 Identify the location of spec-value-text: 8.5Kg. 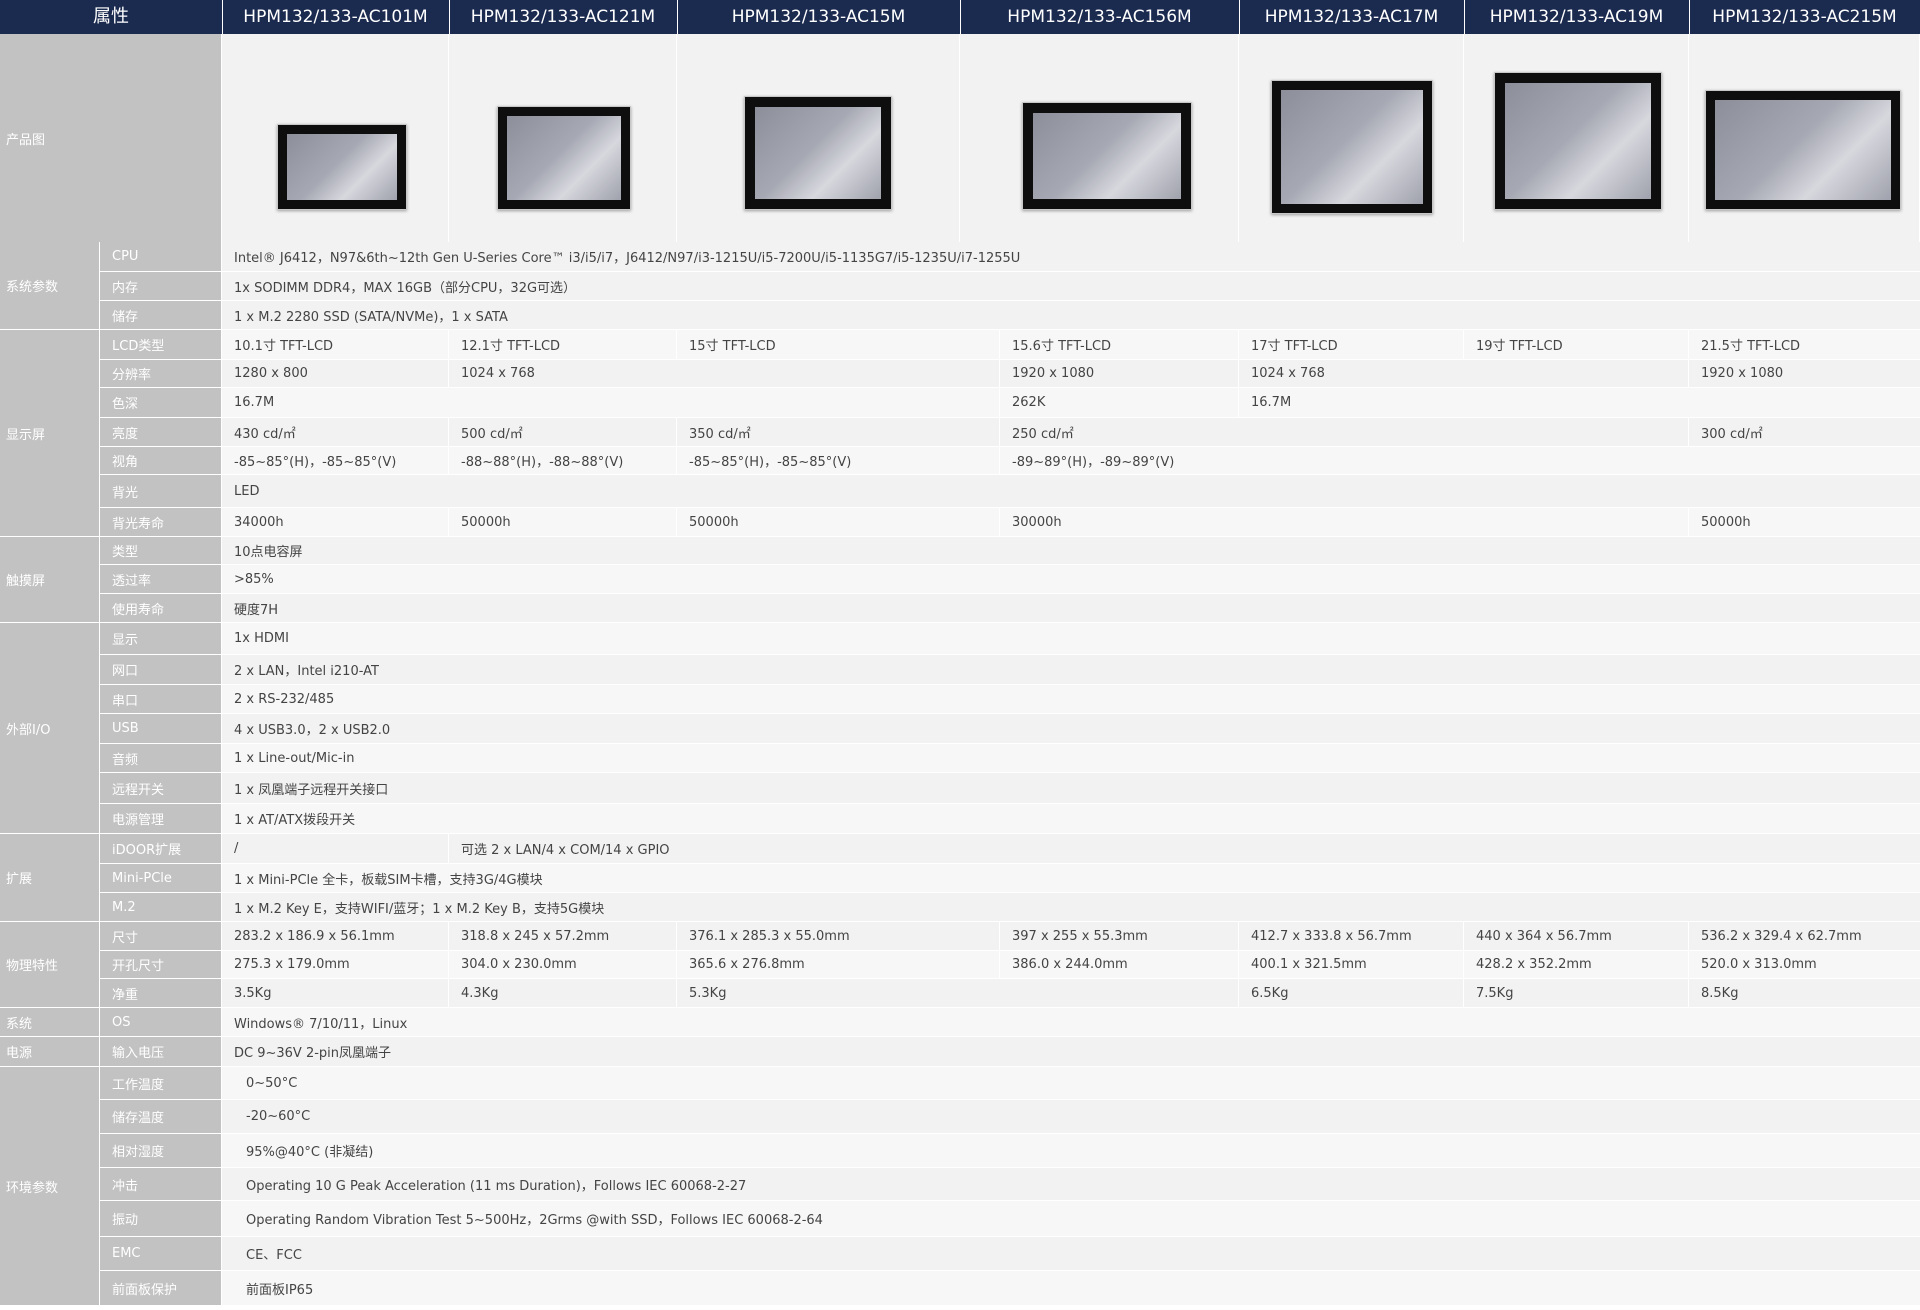
(1720, 993).